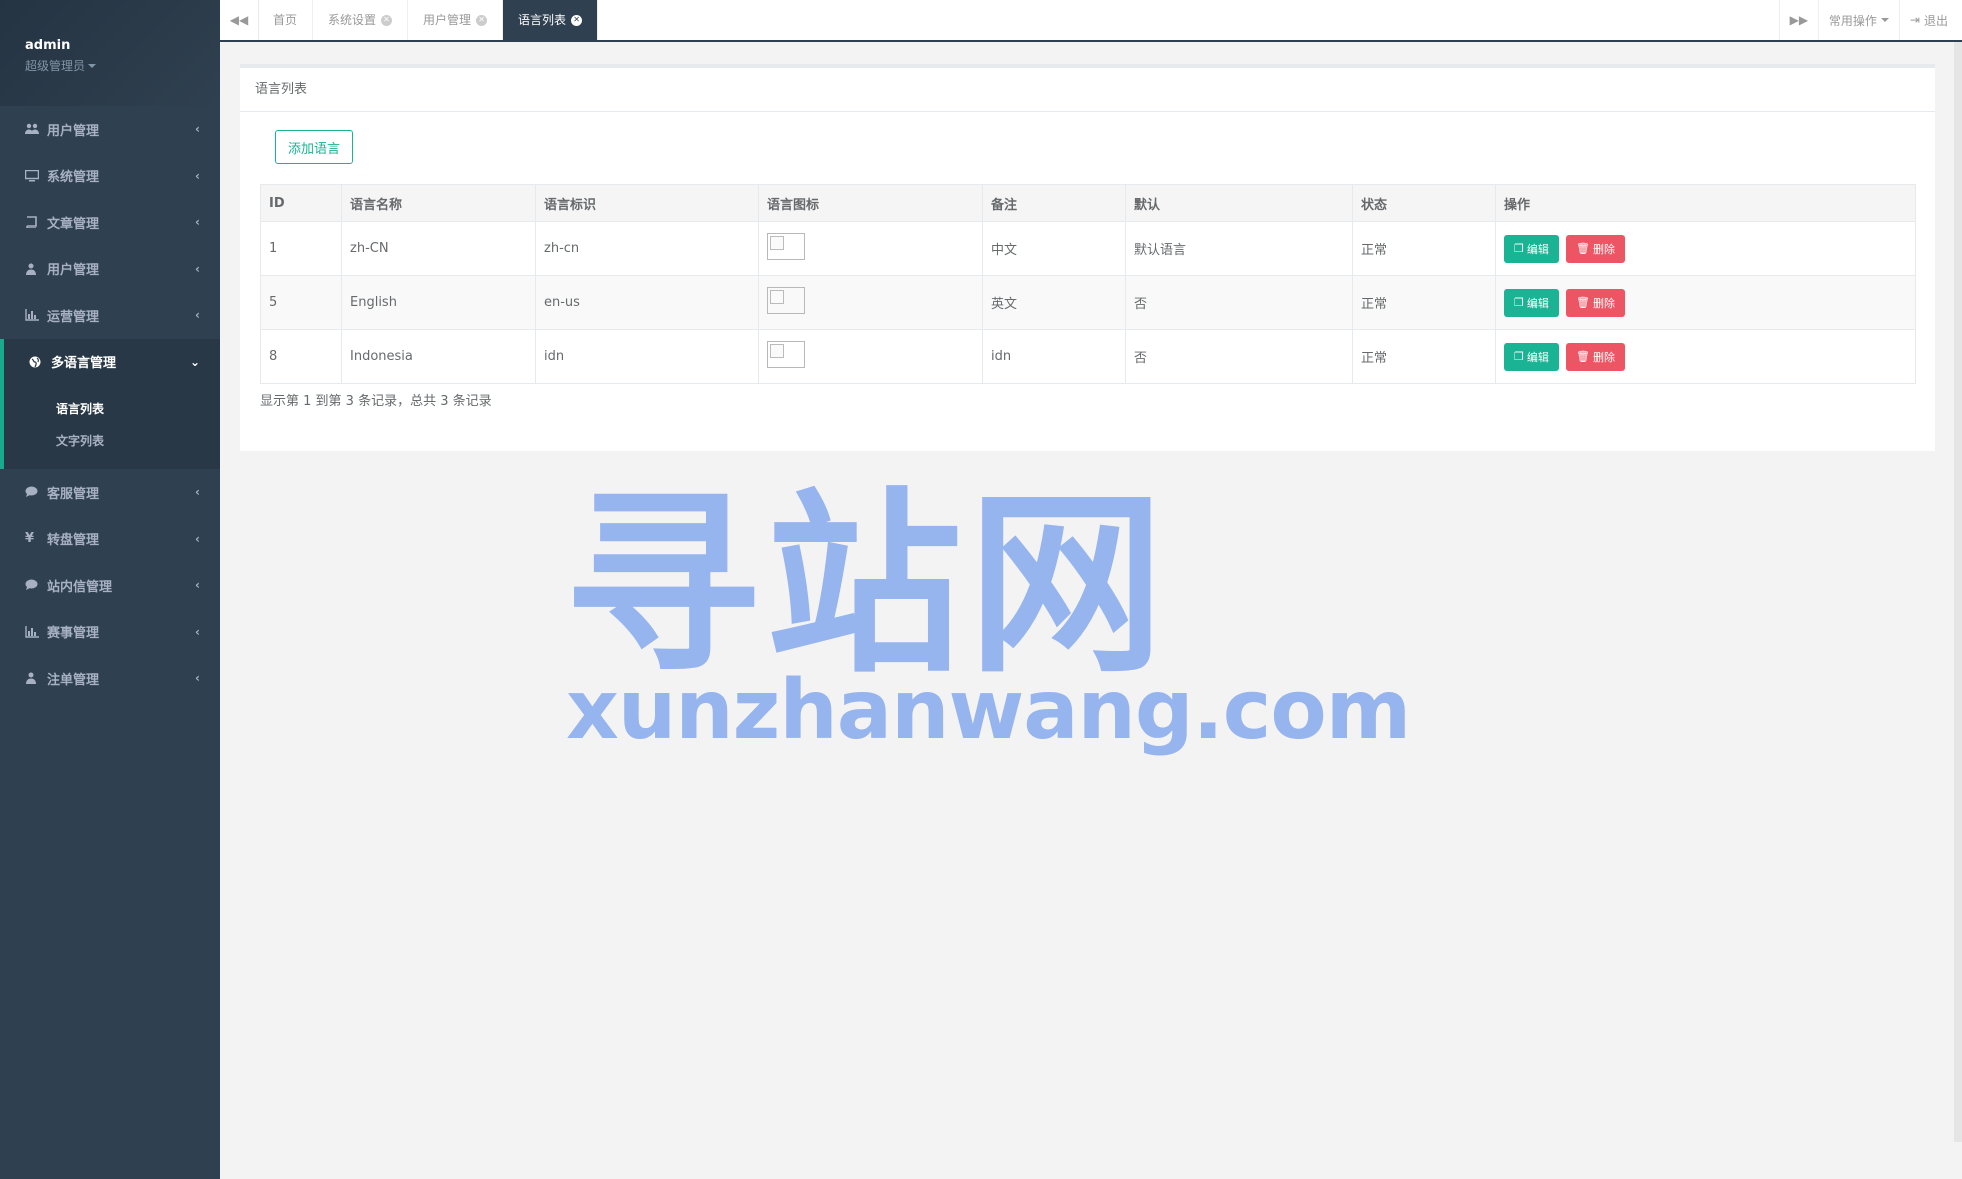  I want to click on tab-user-management: 用户管理 ✕, so click(456, 20).